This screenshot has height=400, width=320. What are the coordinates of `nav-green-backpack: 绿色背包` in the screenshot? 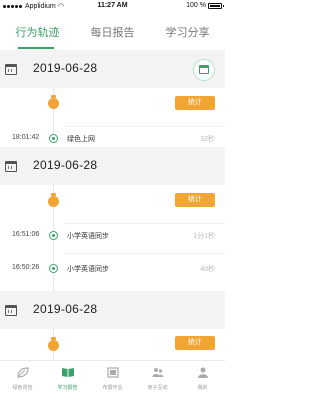 It's located at (22, 380).